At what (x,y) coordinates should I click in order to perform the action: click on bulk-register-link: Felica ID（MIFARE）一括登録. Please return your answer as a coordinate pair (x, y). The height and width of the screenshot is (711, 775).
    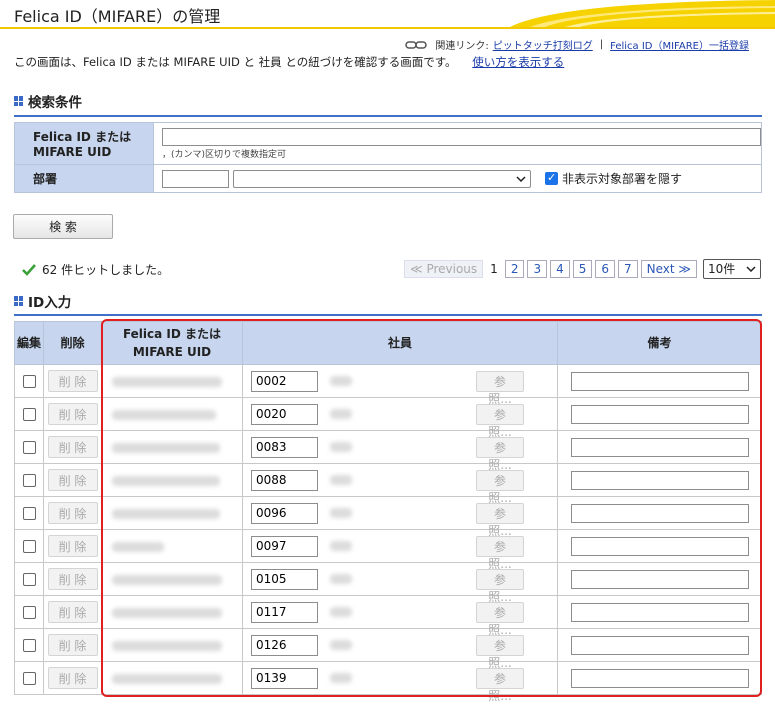
    Looking at the image, I should click on (679, 44).